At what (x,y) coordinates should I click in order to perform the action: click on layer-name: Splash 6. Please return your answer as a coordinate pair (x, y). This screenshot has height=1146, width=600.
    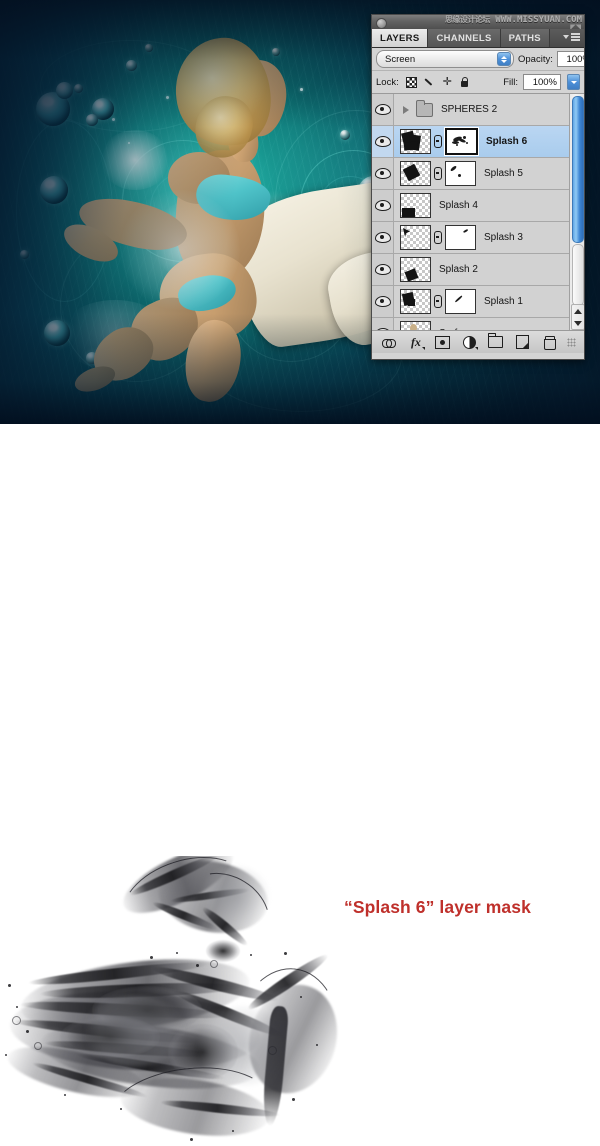
    Looking at the image, I should click on (506, 141).